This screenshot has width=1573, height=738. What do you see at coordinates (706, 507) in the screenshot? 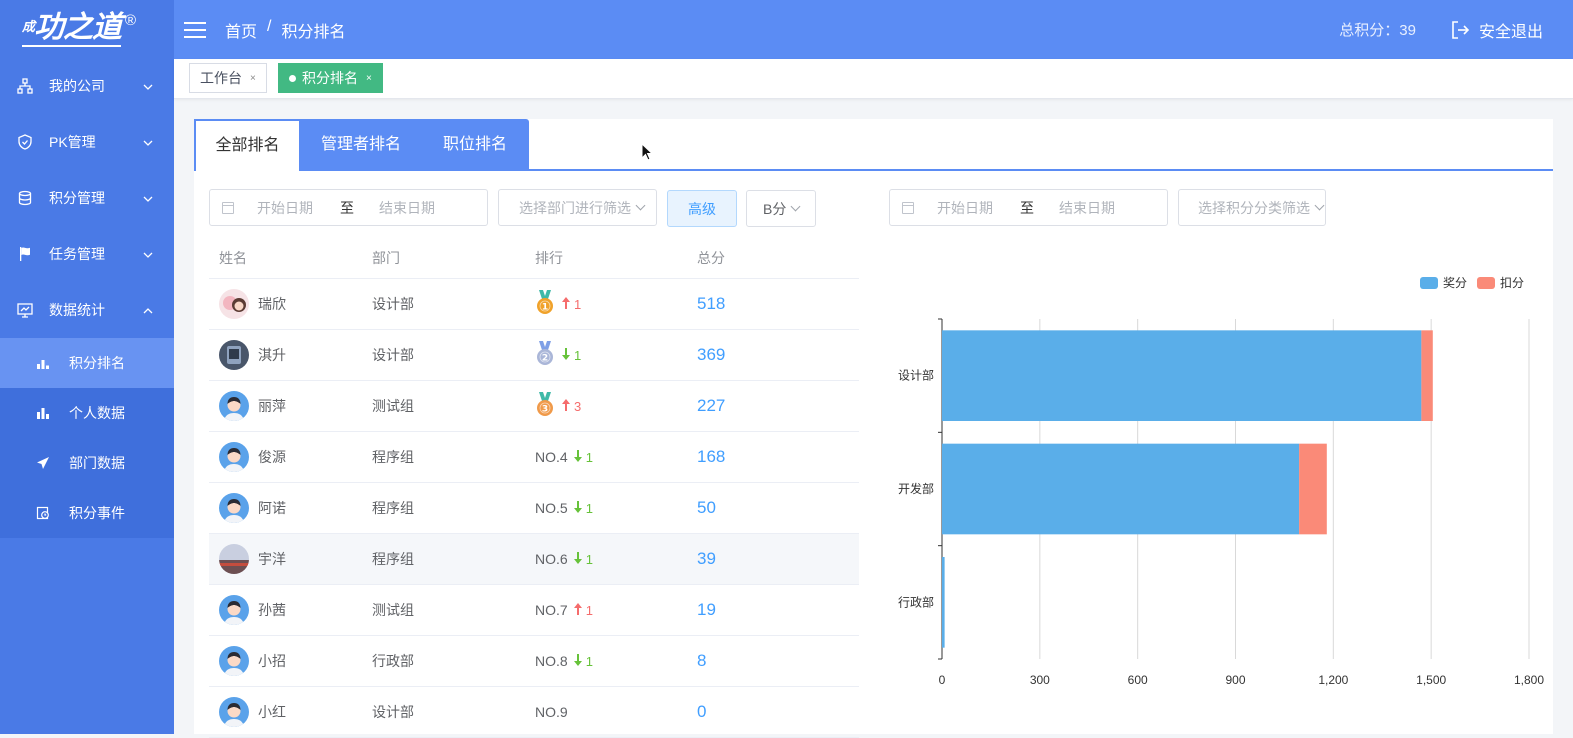
I see `score-cell: 50` at bounding box center [706, 507].